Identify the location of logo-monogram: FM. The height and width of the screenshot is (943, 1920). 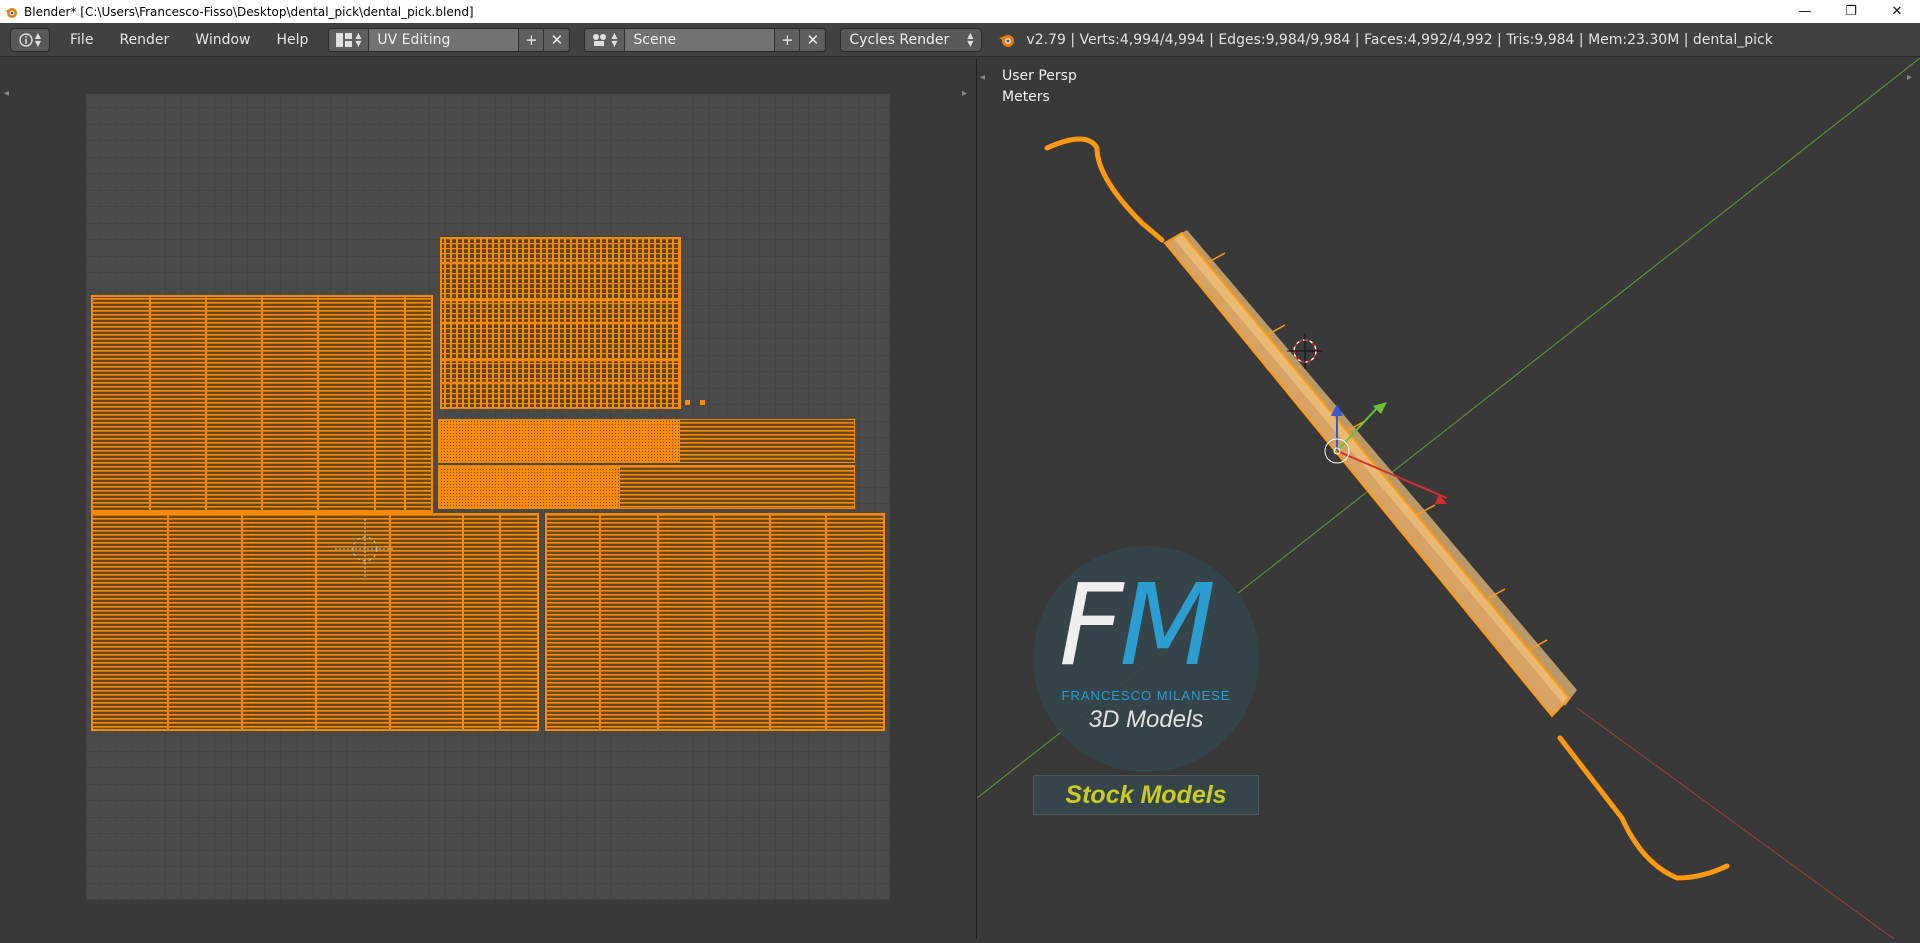
(1137, 626).